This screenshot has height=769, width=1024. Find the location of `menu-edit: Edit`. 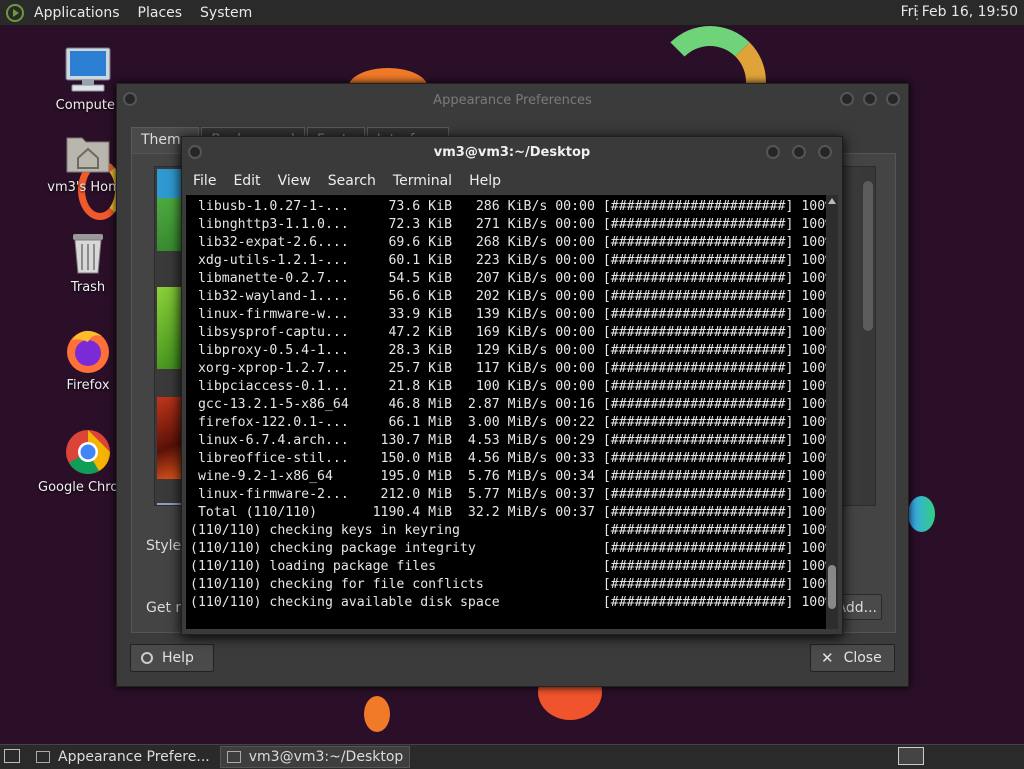

menu-edit: Edit is located at coordinates (246, 181).